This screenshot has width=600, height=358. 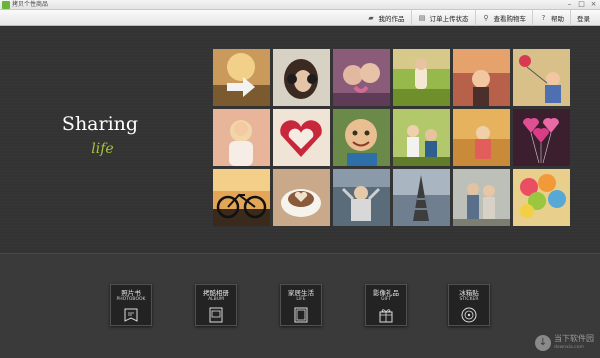 What do you see at coordinates (543, 18) in the screenshot?
I see `help-icon: ?` at bounding box center [543, 18].